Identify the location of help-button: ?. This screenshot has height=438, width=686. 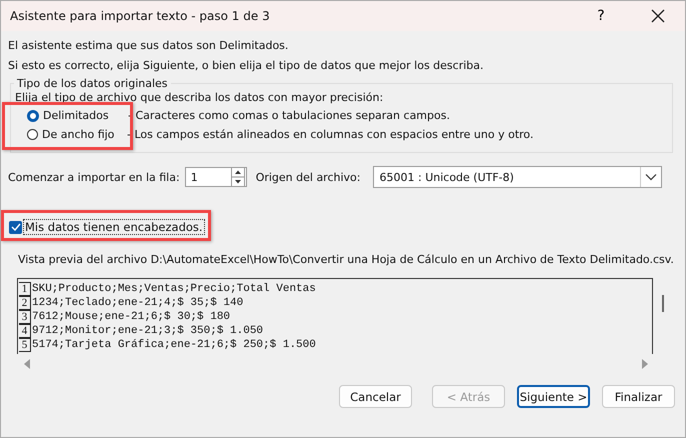
(601, 16).